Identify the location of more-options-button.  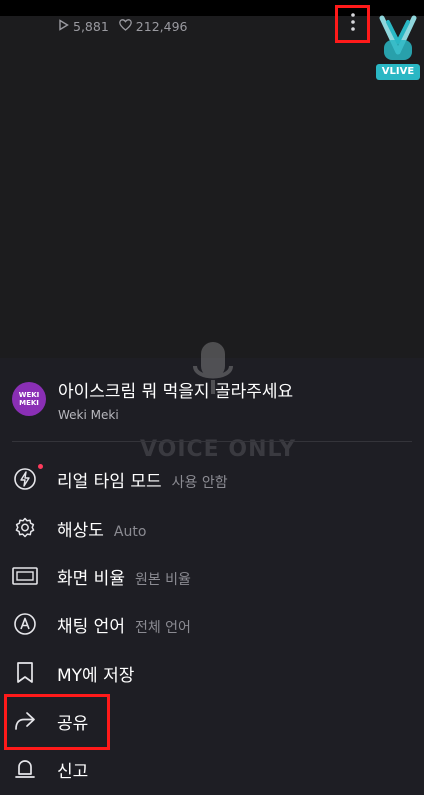
(352, 24).